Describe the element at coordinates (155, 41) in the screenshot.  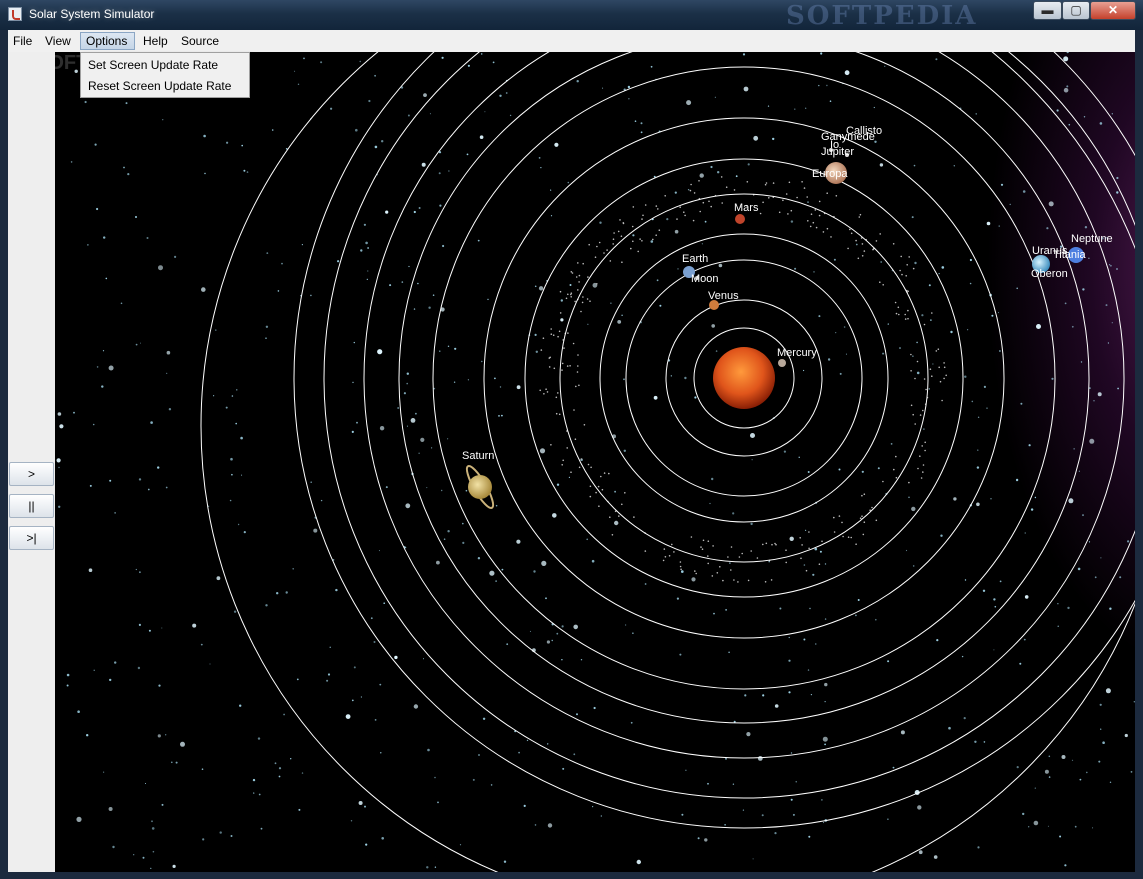
I see `menu-help: Help` at that location.